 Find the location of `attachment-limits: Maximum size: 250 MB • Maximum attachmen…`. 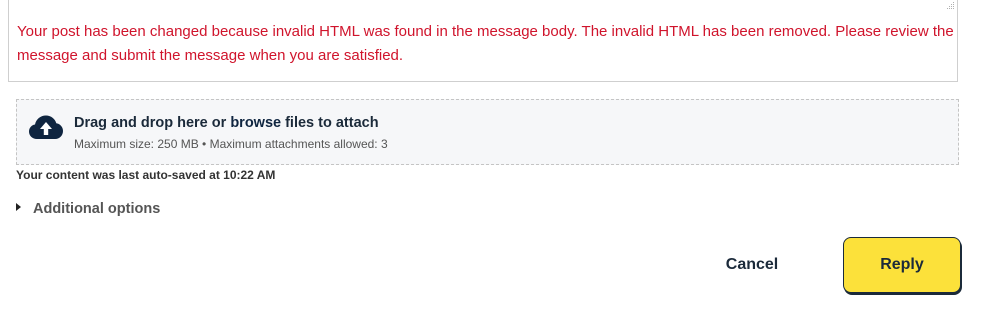

attachment-limits: Maximum size: 250 MB • Maximum attachmen… is located at coordinates (231, 144).